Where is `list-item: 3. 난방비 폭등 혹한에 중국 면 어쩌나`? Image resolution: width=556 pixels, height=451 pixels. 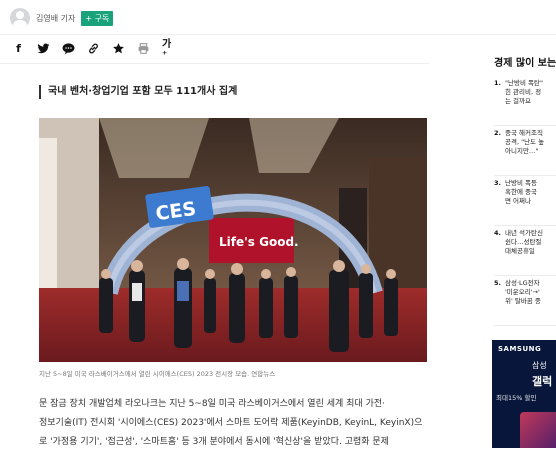 list-item: 3. 난방비 폭등 혹한에 중국 면 어쩌나 is located at coordinates (525, 201).